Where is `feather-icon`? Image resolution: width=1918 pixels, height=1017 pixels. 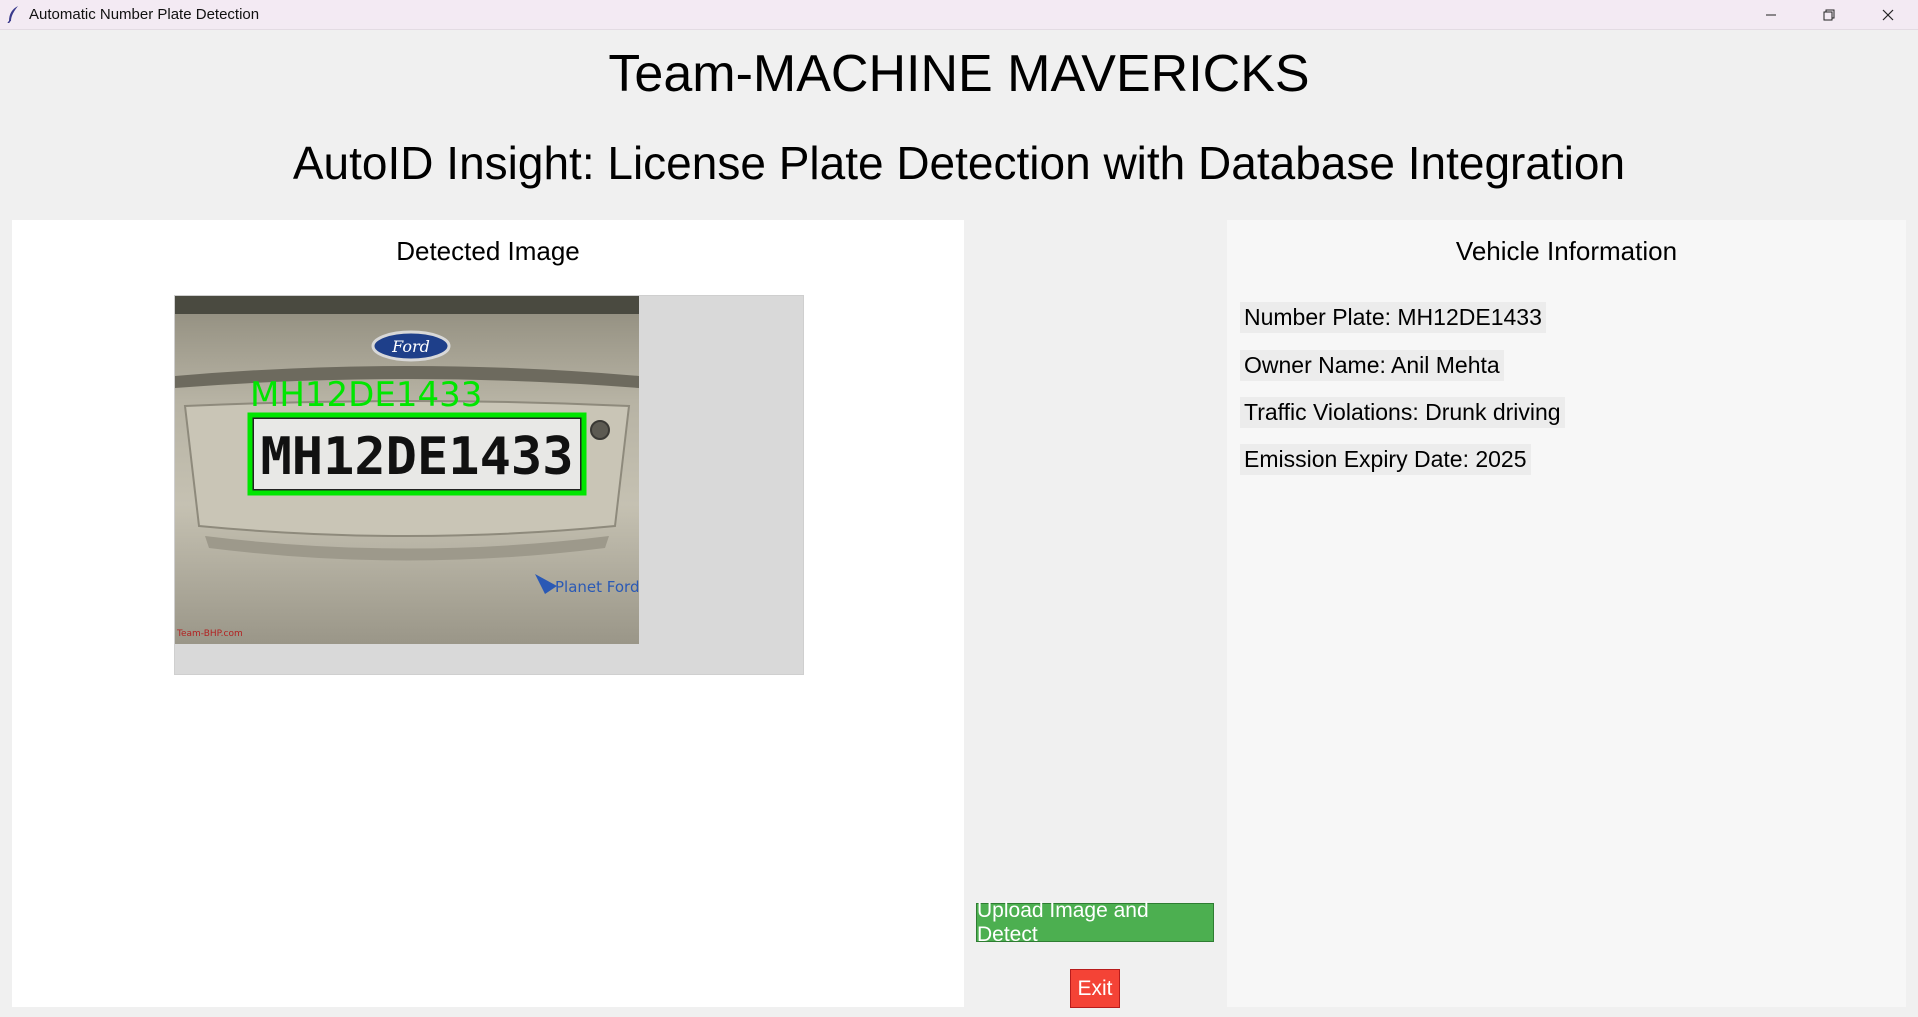
feather-icon is located at coordinates (12, 14).